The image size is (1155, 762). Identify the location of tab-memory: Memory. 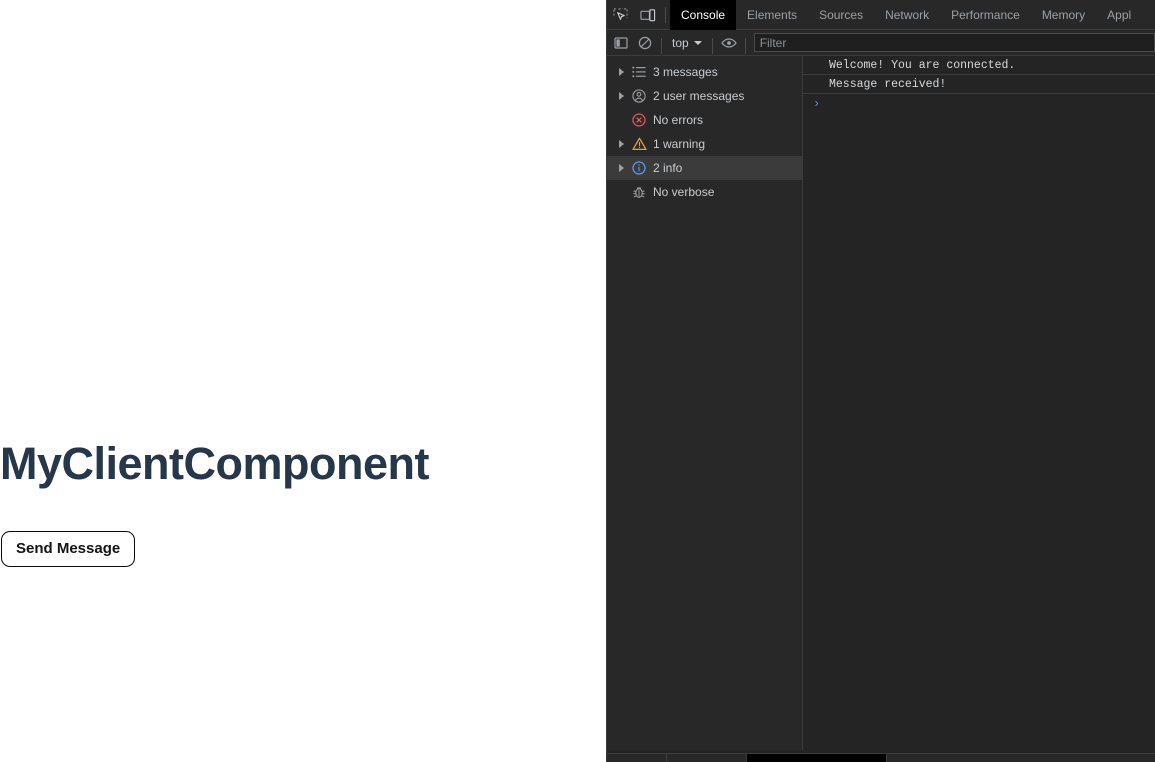
(1063, 15).